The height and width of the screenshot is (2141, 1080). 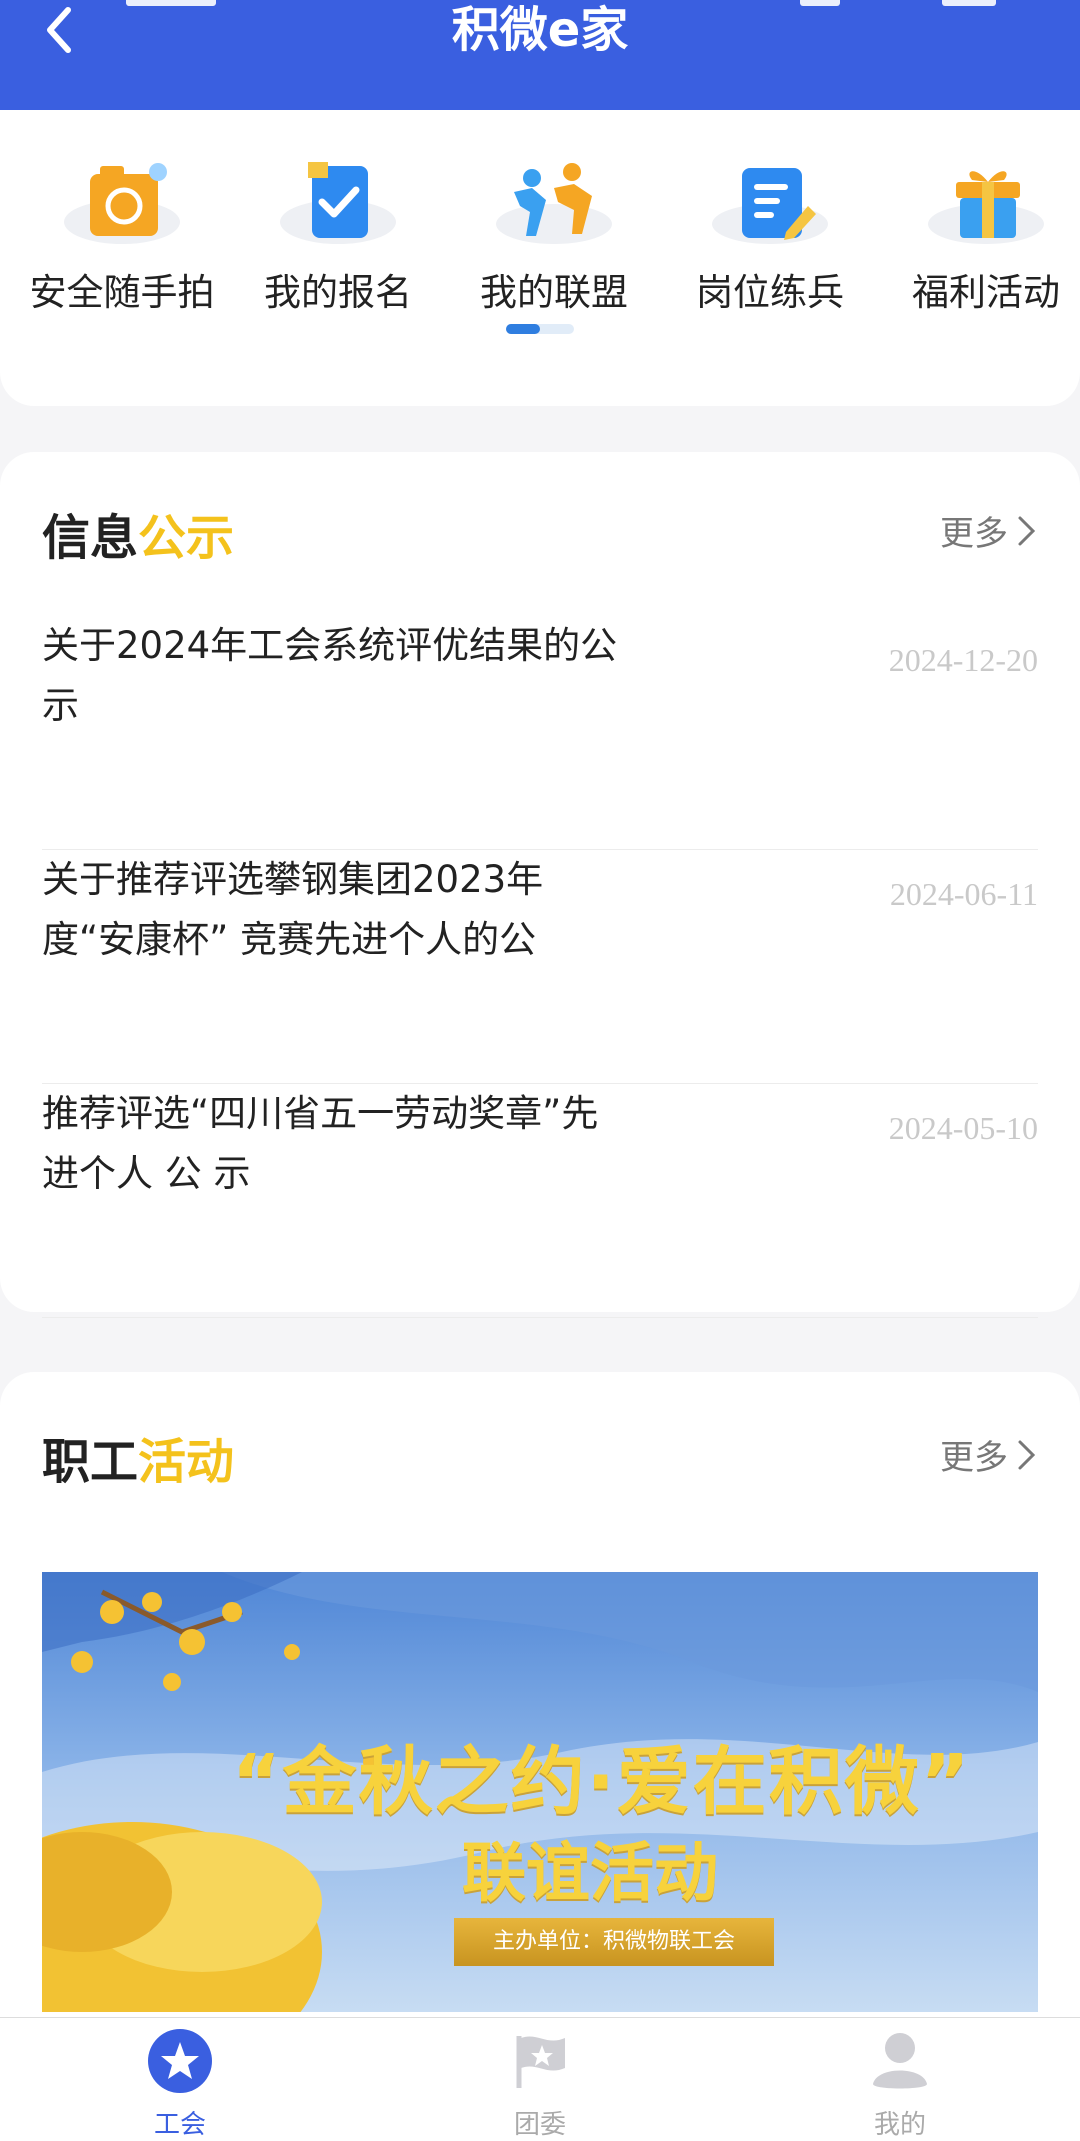 I want to click on notice-title: 推荐评选“四川省五一劳动奖章”先进个人 公 示, so click(x=320, y=1143).